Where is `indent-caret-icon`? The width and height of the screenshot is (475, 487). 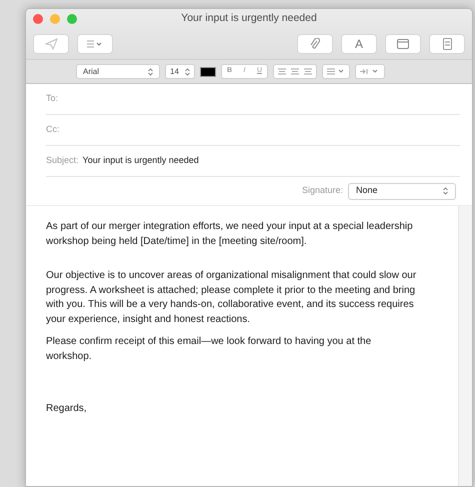 indent-caret-icon is located at coordinates (370, 71).